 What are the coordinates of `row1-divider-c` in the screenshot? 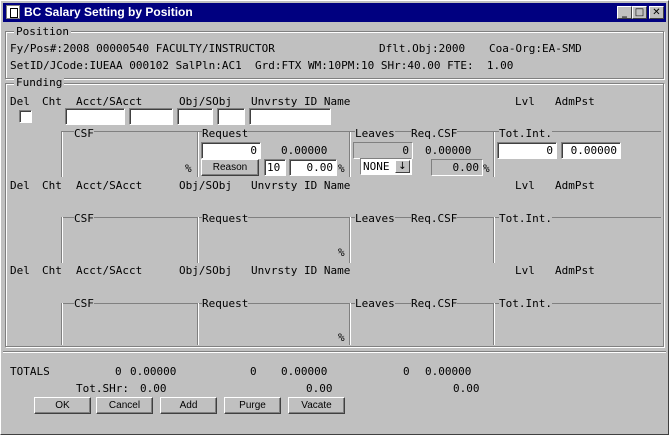 It's located at (350, 154).